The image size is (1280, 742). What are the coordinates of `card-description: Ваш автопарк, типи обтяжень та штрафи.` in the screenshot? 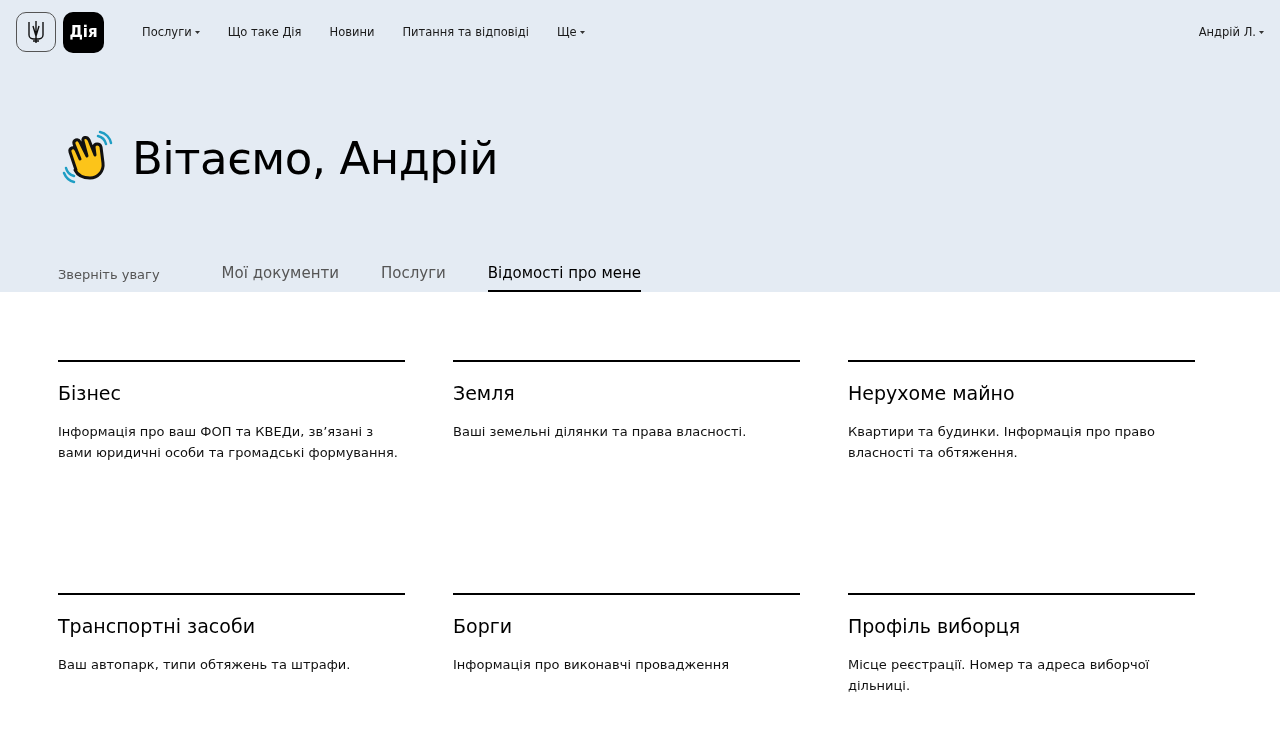 It's located at (205, 665).